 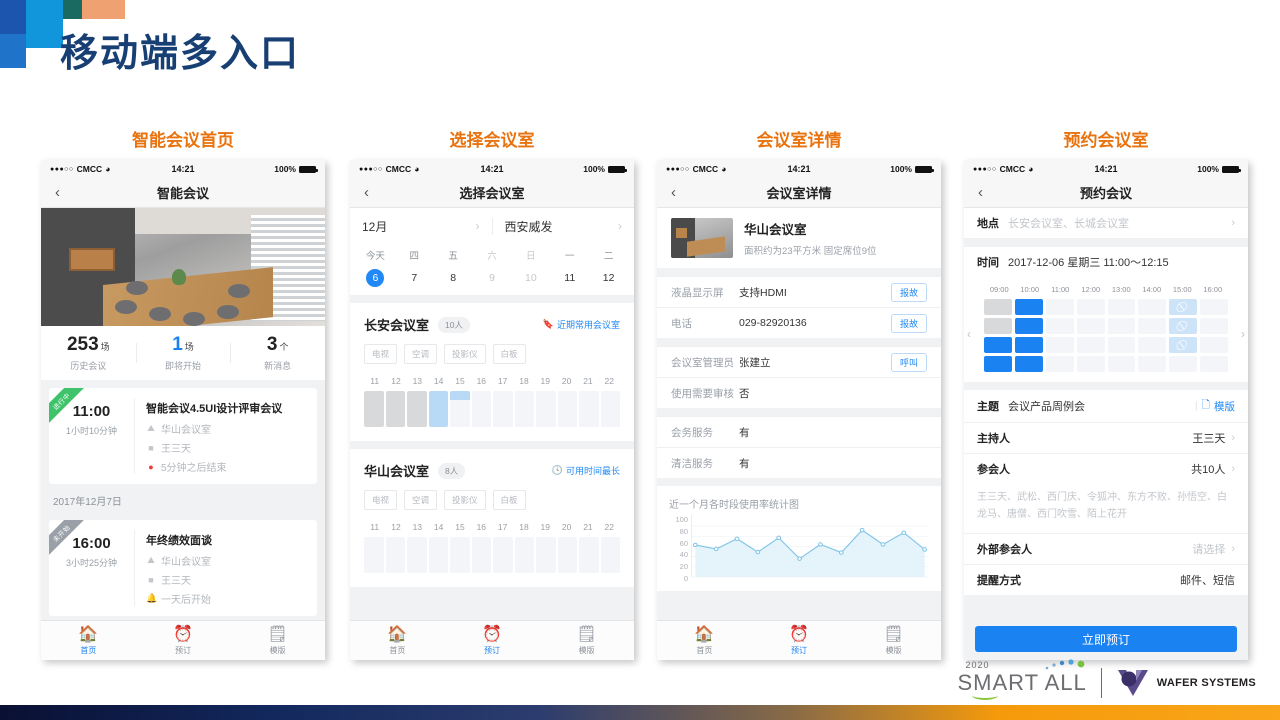 What do you see at coordinates (563, 226) in the screenshot?
I see `location-selector: 西安威发 ›` at bounding box center [563, 226].